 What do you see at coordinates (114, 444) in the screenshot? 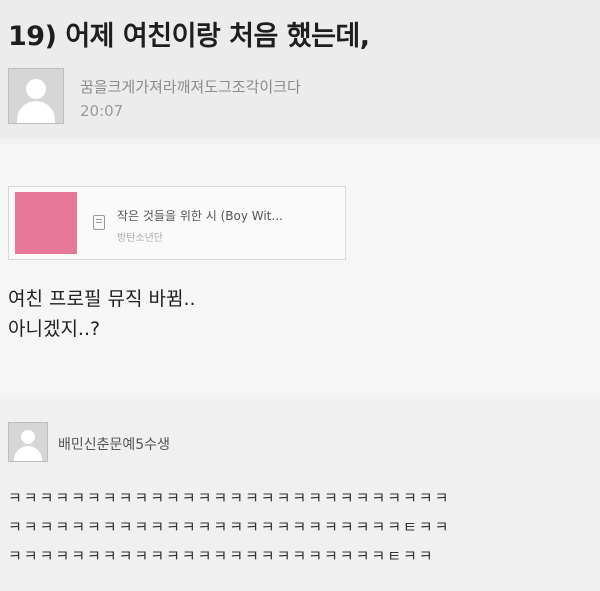
I see `comment-author: 배민신춘문예5수생` at bounding box center [114, 444].